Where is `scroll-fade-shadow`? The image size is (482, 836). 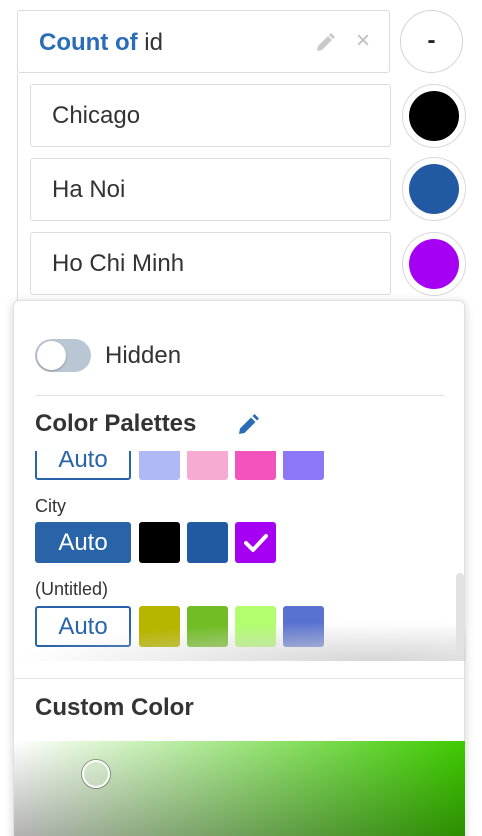 scroll-fade-shadow is located at coordinates (240, 641).